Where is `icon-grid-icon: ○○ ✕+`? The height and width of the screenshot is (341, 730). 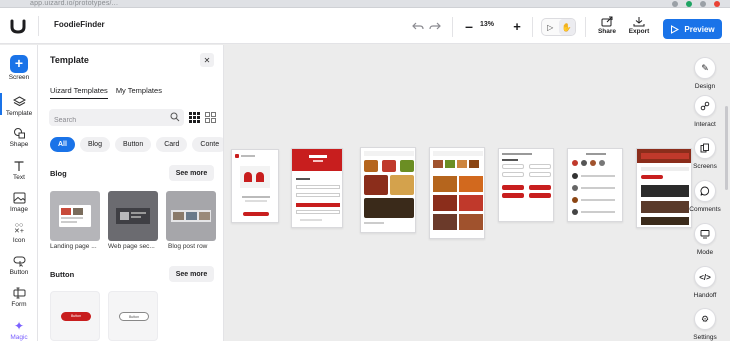
icon-grid-icon: ○○ ✕+ is located at coordinates (19, 228).